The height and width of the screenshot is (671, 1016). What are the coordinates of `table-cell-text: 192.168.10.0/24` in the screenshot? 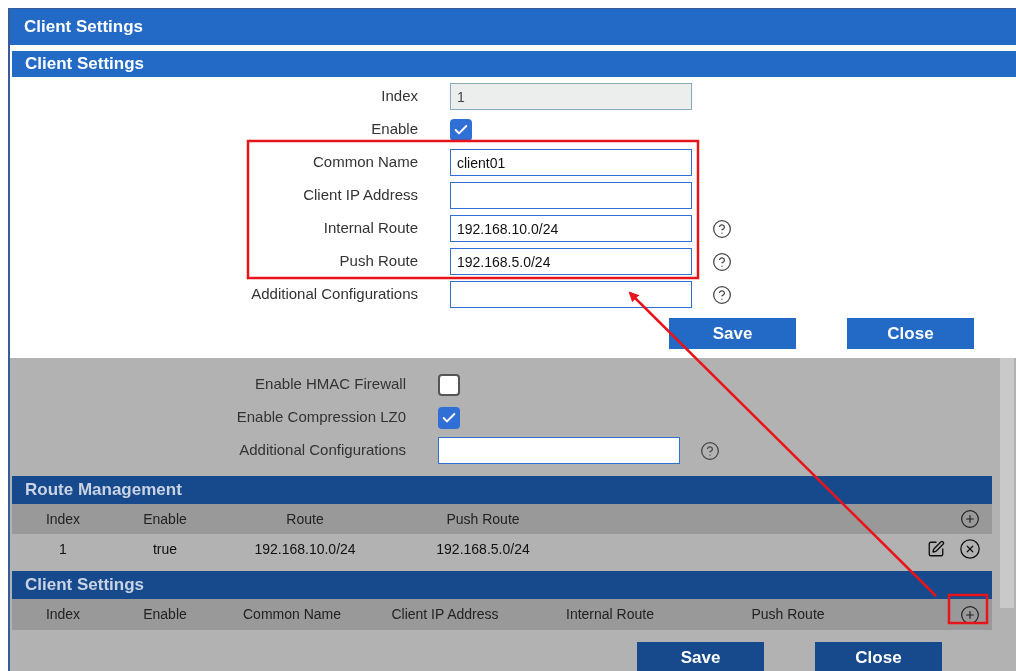 It's located at (305, 549).